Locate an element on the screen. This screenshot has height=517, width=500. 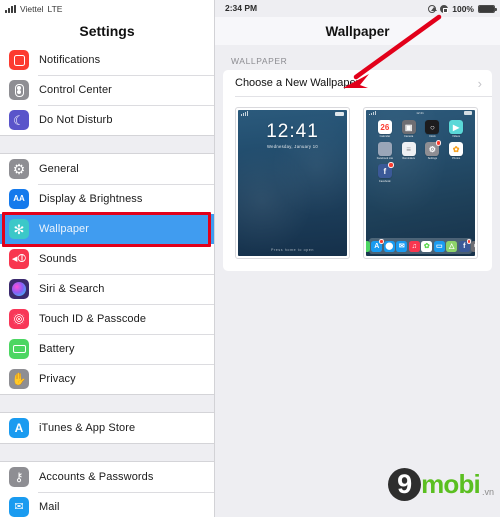
choose-new-wallpaper-label: Choose a New Wallpaper is located at coordinates (297, 83).